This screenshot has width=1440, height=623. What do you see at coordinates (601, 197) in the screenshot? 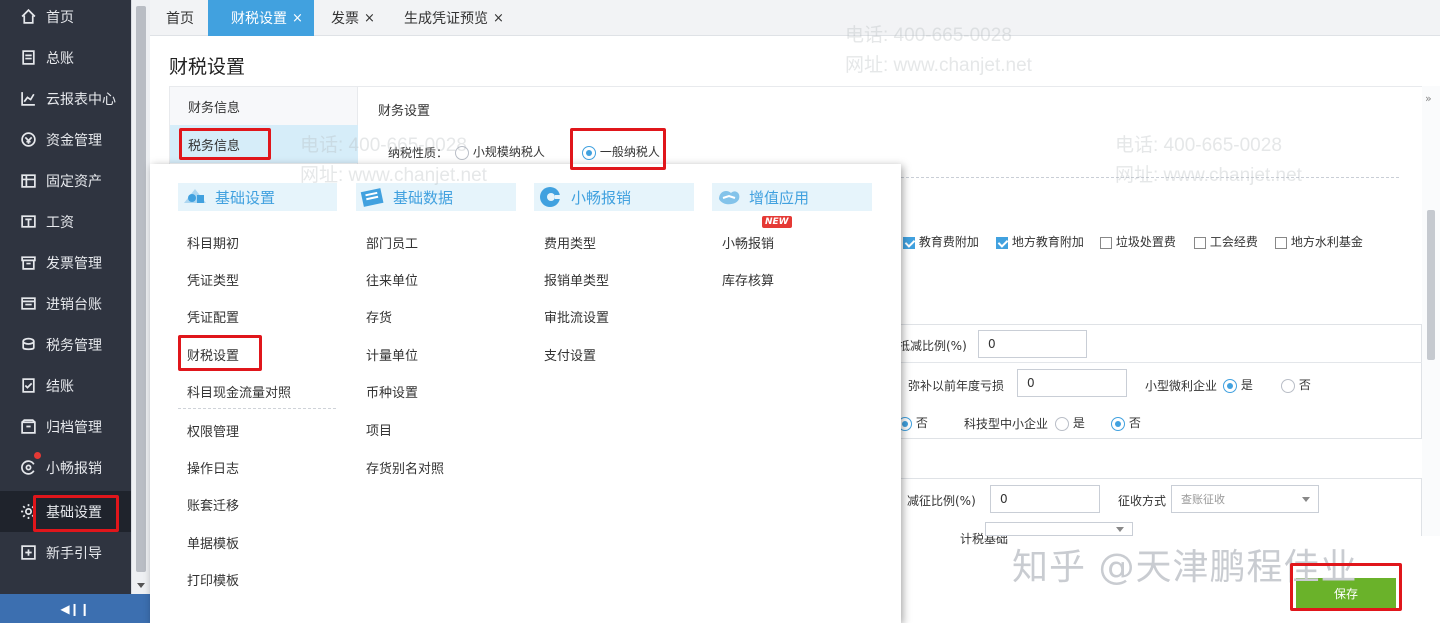
I see `menu-column-title: 小畅报销` at bounding box center [601, 197].